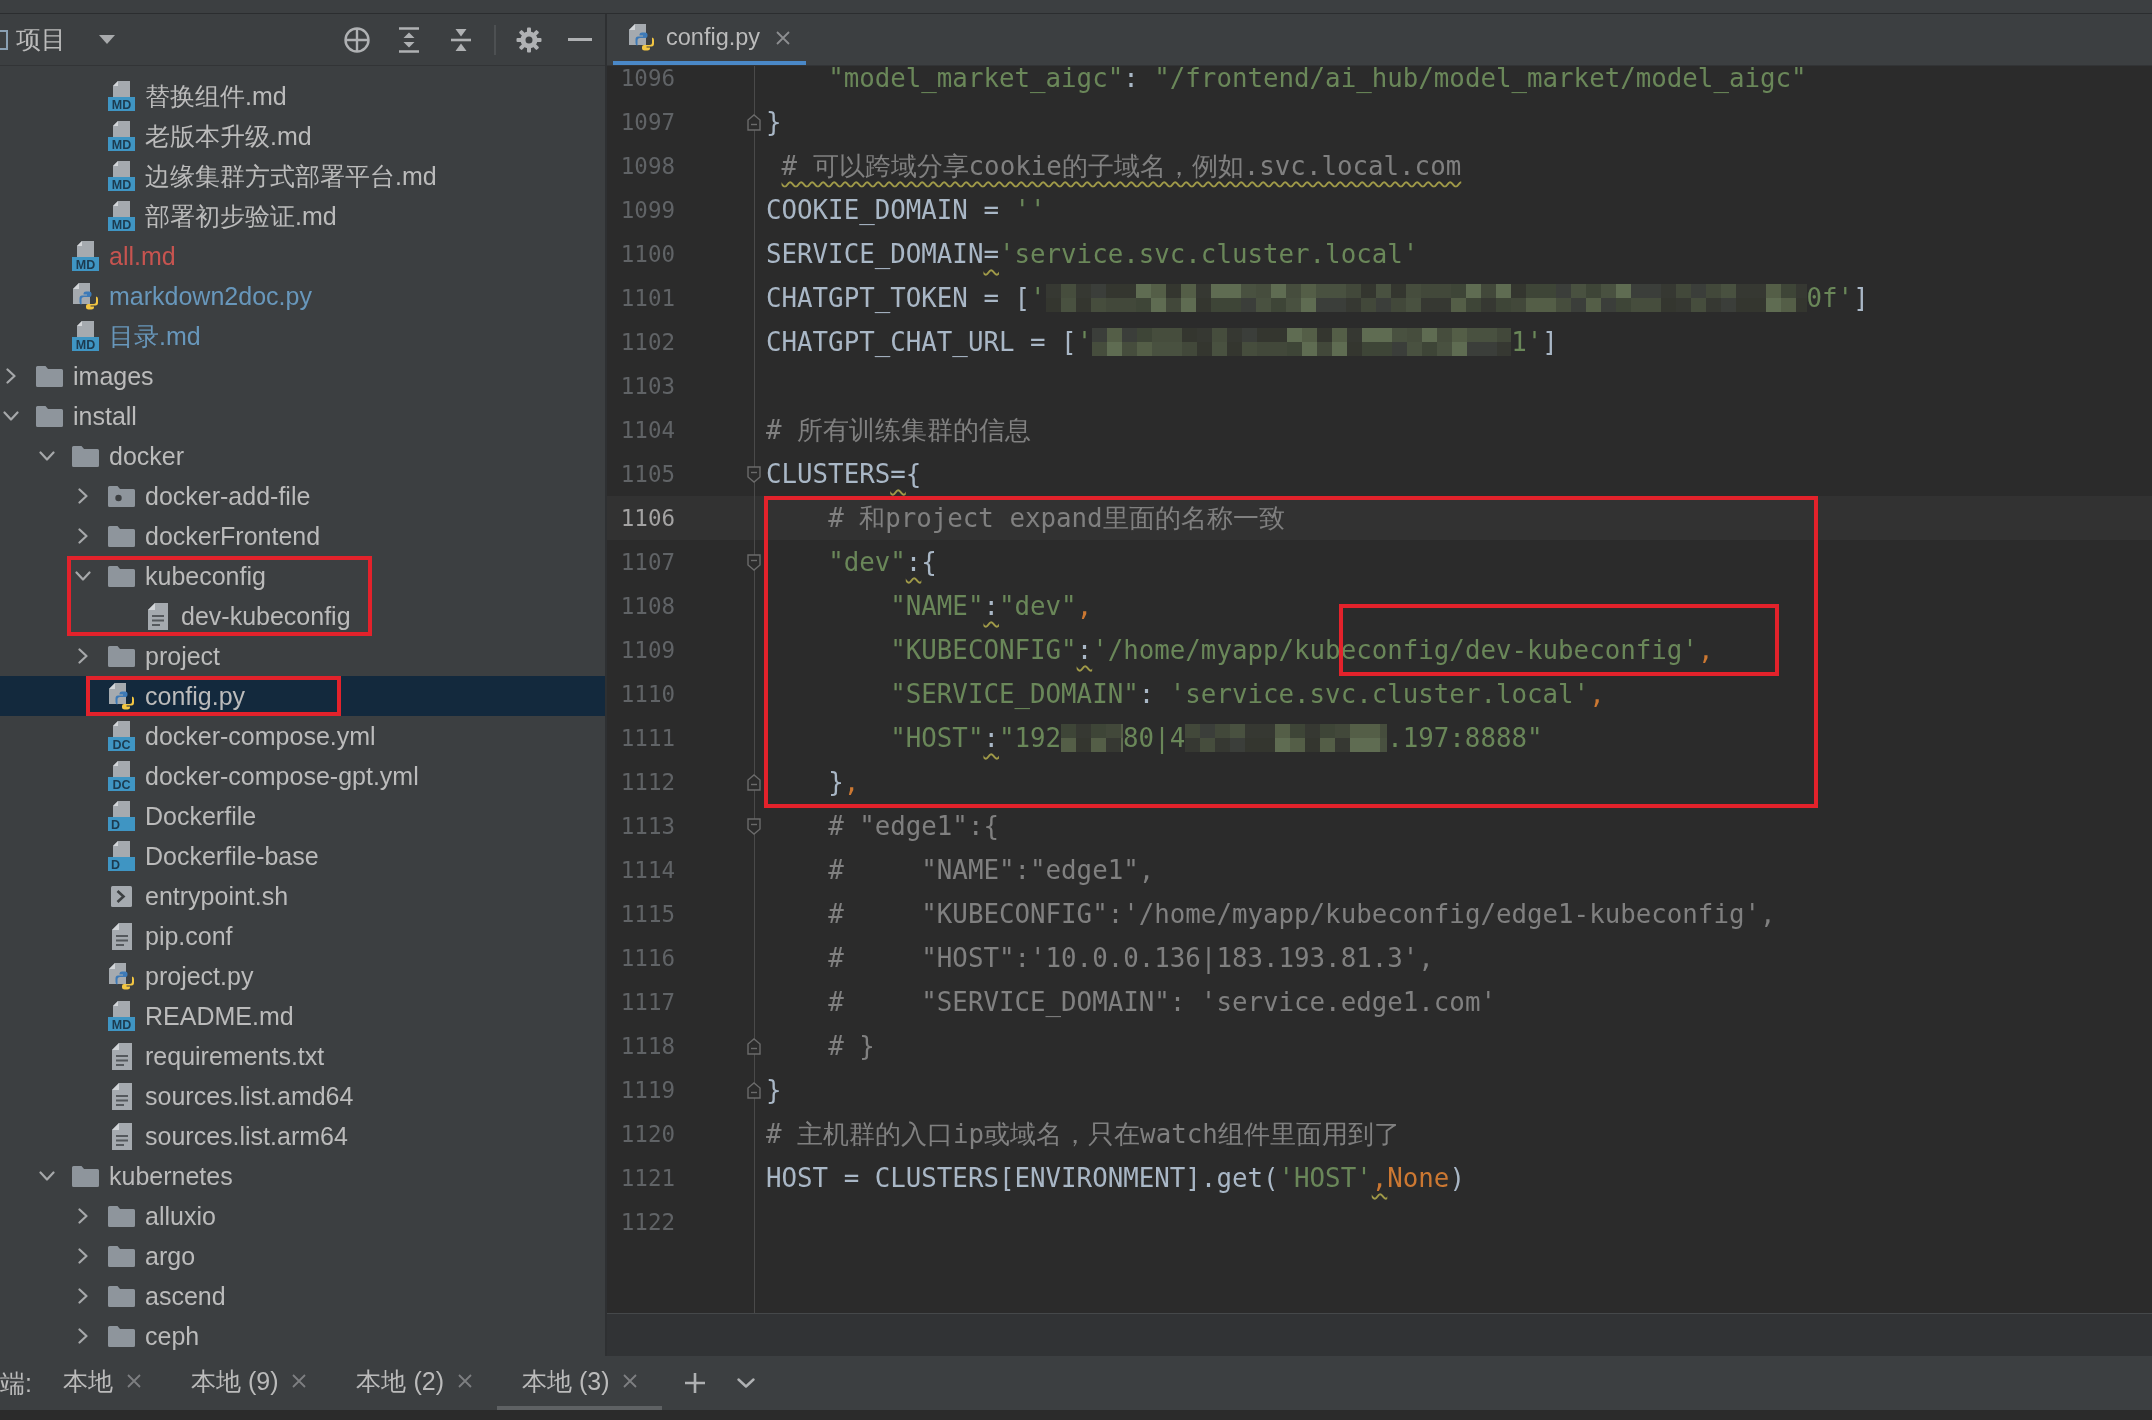 This screenshot has width=2152, height=1420. I want to click on caret-icon, so click(107, 39).